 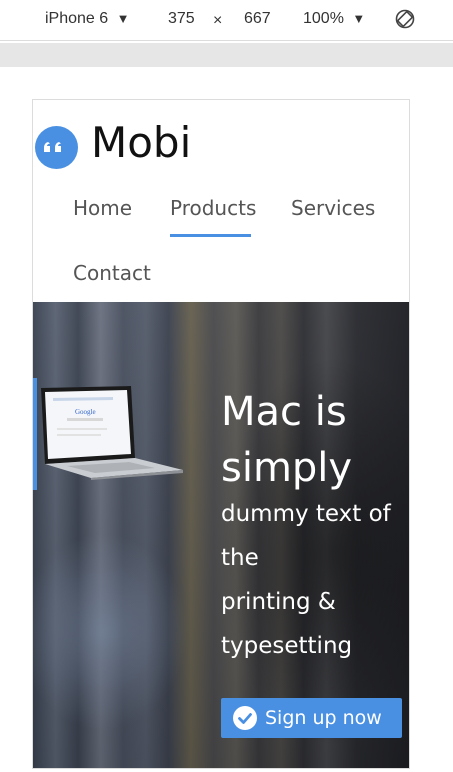 What do you see at coordinates (213, 208) in the screenshot?
I see `nav-item-products: Products` at bounding box center [213, 208].